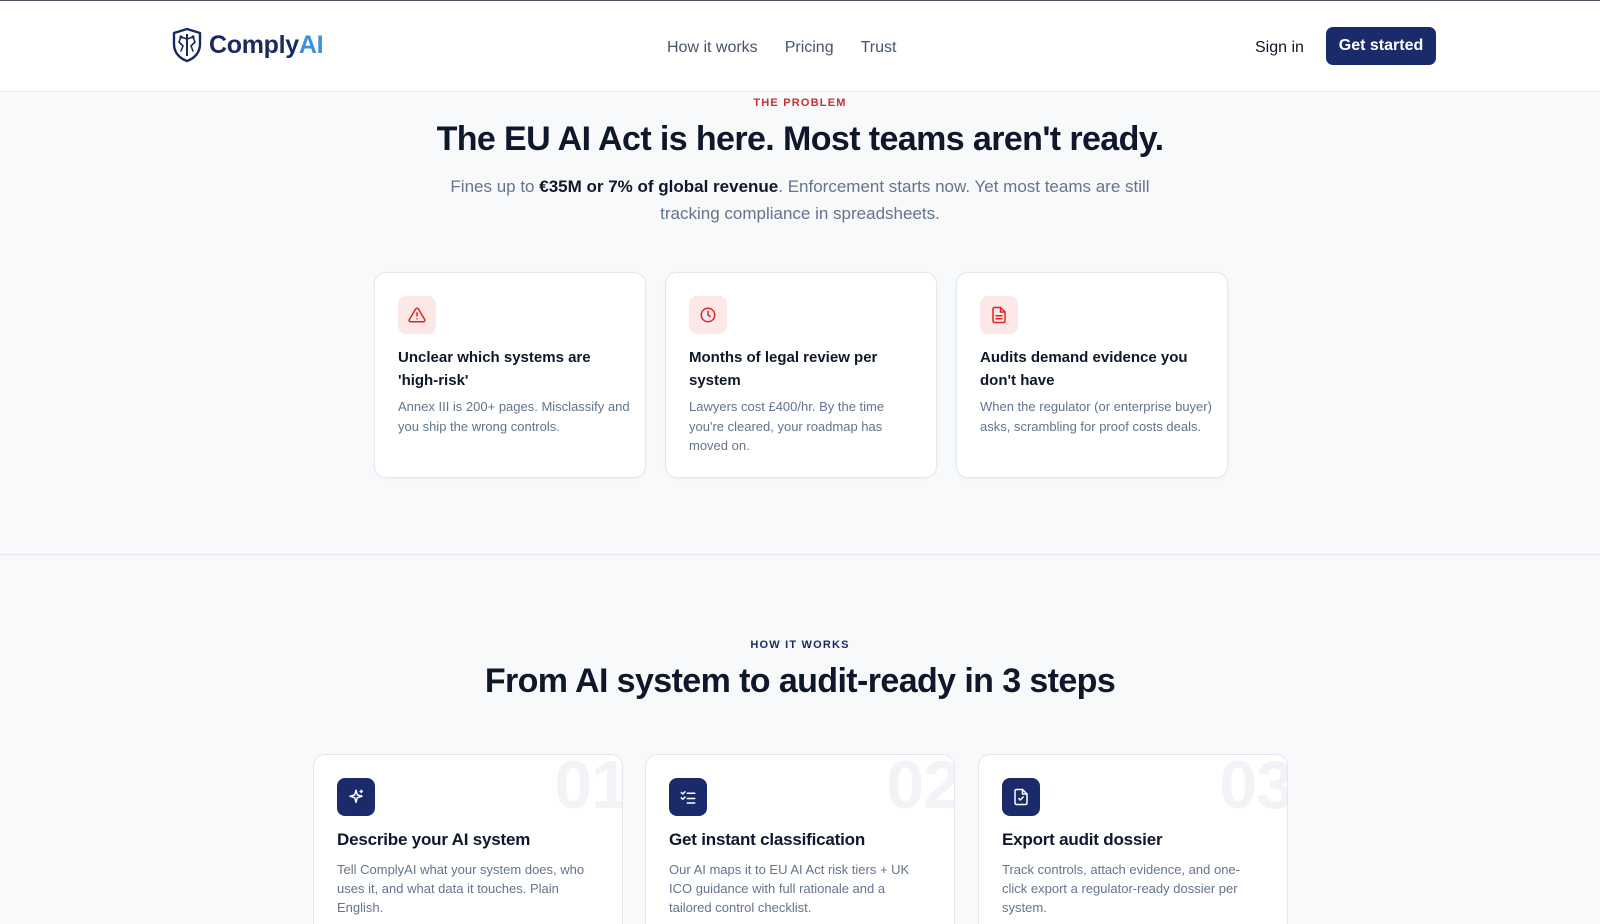  Describe the element at coordinates (712, 48) in the screenshot. I see `nav-link-how-it-works: How it works` at that location.